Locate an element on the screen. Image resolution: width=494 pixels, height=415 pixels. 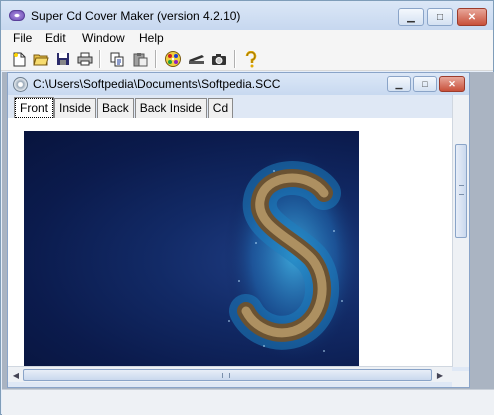
doc-maximize-button: □ is located at coordinates (425, 84).